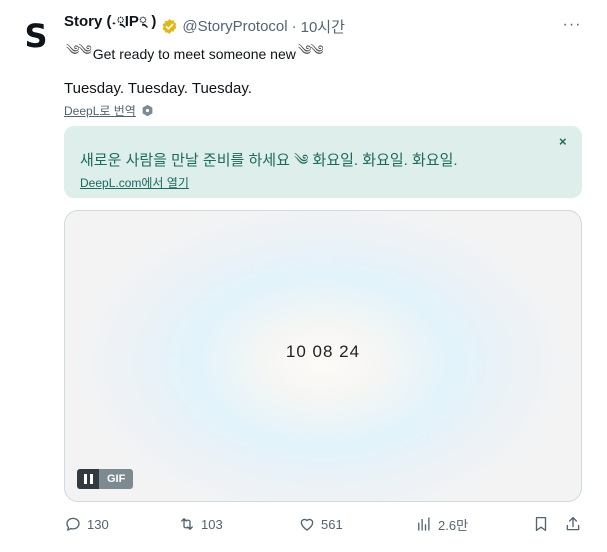 This screenshot has width=607, height=552. I want to click on retweet-button: 103, so click(200, 524).